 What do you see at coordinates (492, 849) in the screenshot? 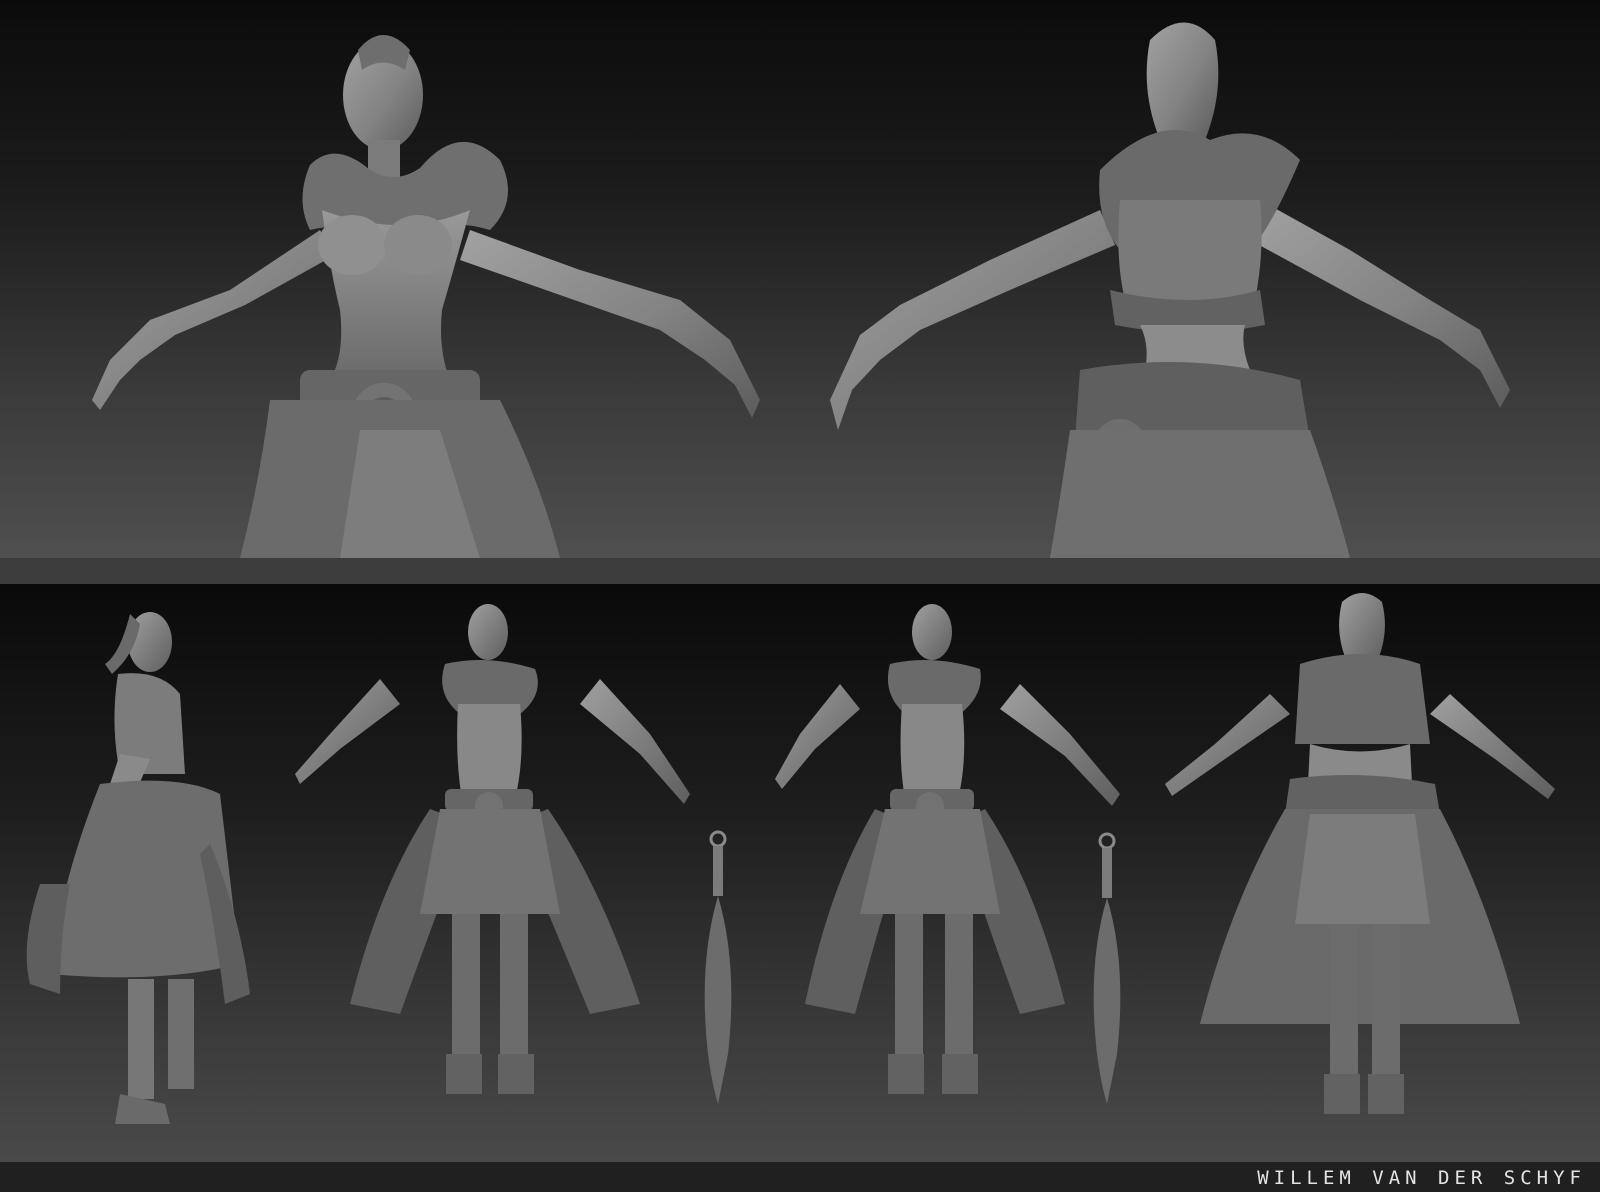
I see `front-view-figure` at bounding box center [492, 849].